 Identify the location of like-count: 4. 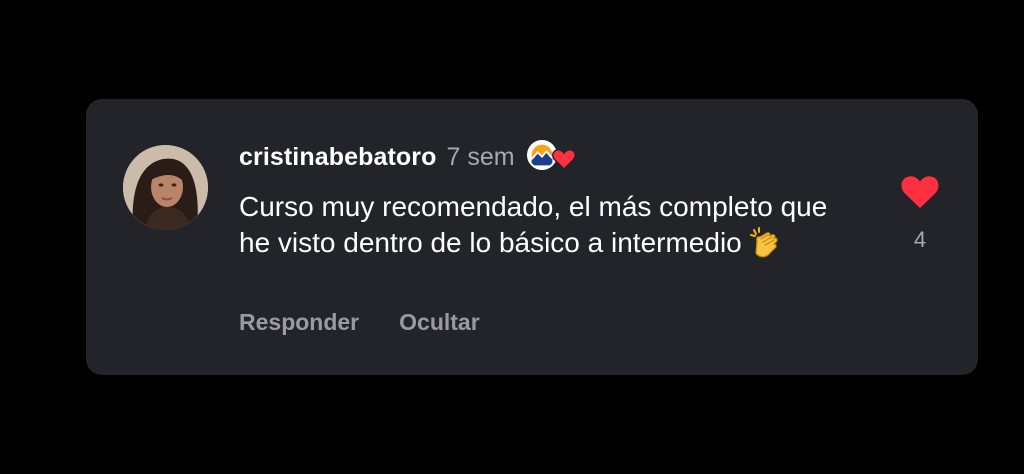
(920, 239).